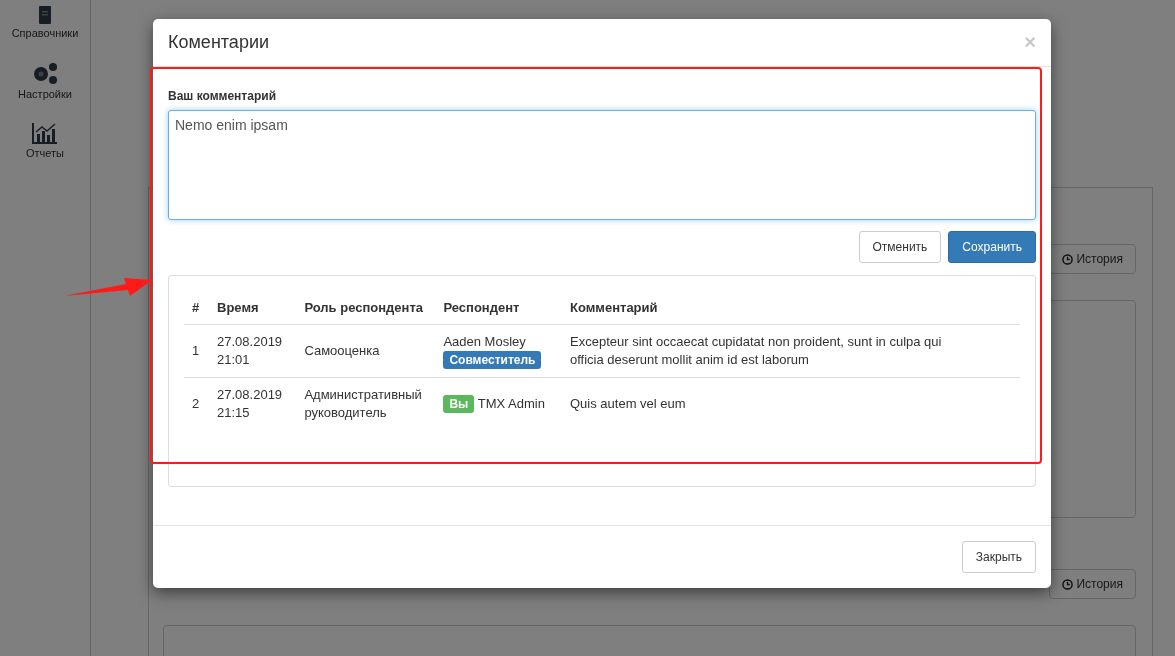  Describe the element at coordinates (511, 403) in the screenshot. I see `respondent-name: TMX Admin` at that location.